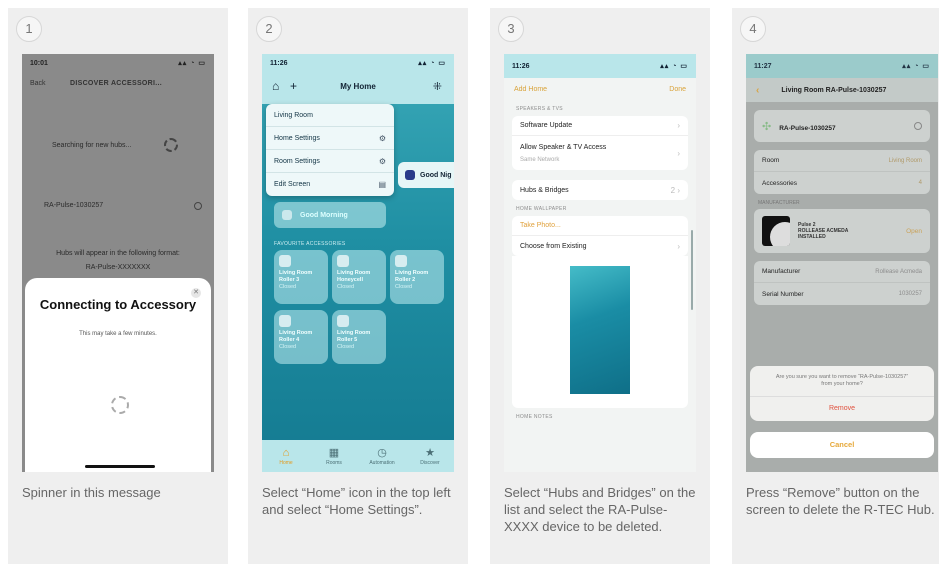 This screenshot has width=939, height=564. Describe the element at coordinates (834, 90) in the screenshot. I see `nav-title: Living Room RA-Pulse-1030257` at that location.